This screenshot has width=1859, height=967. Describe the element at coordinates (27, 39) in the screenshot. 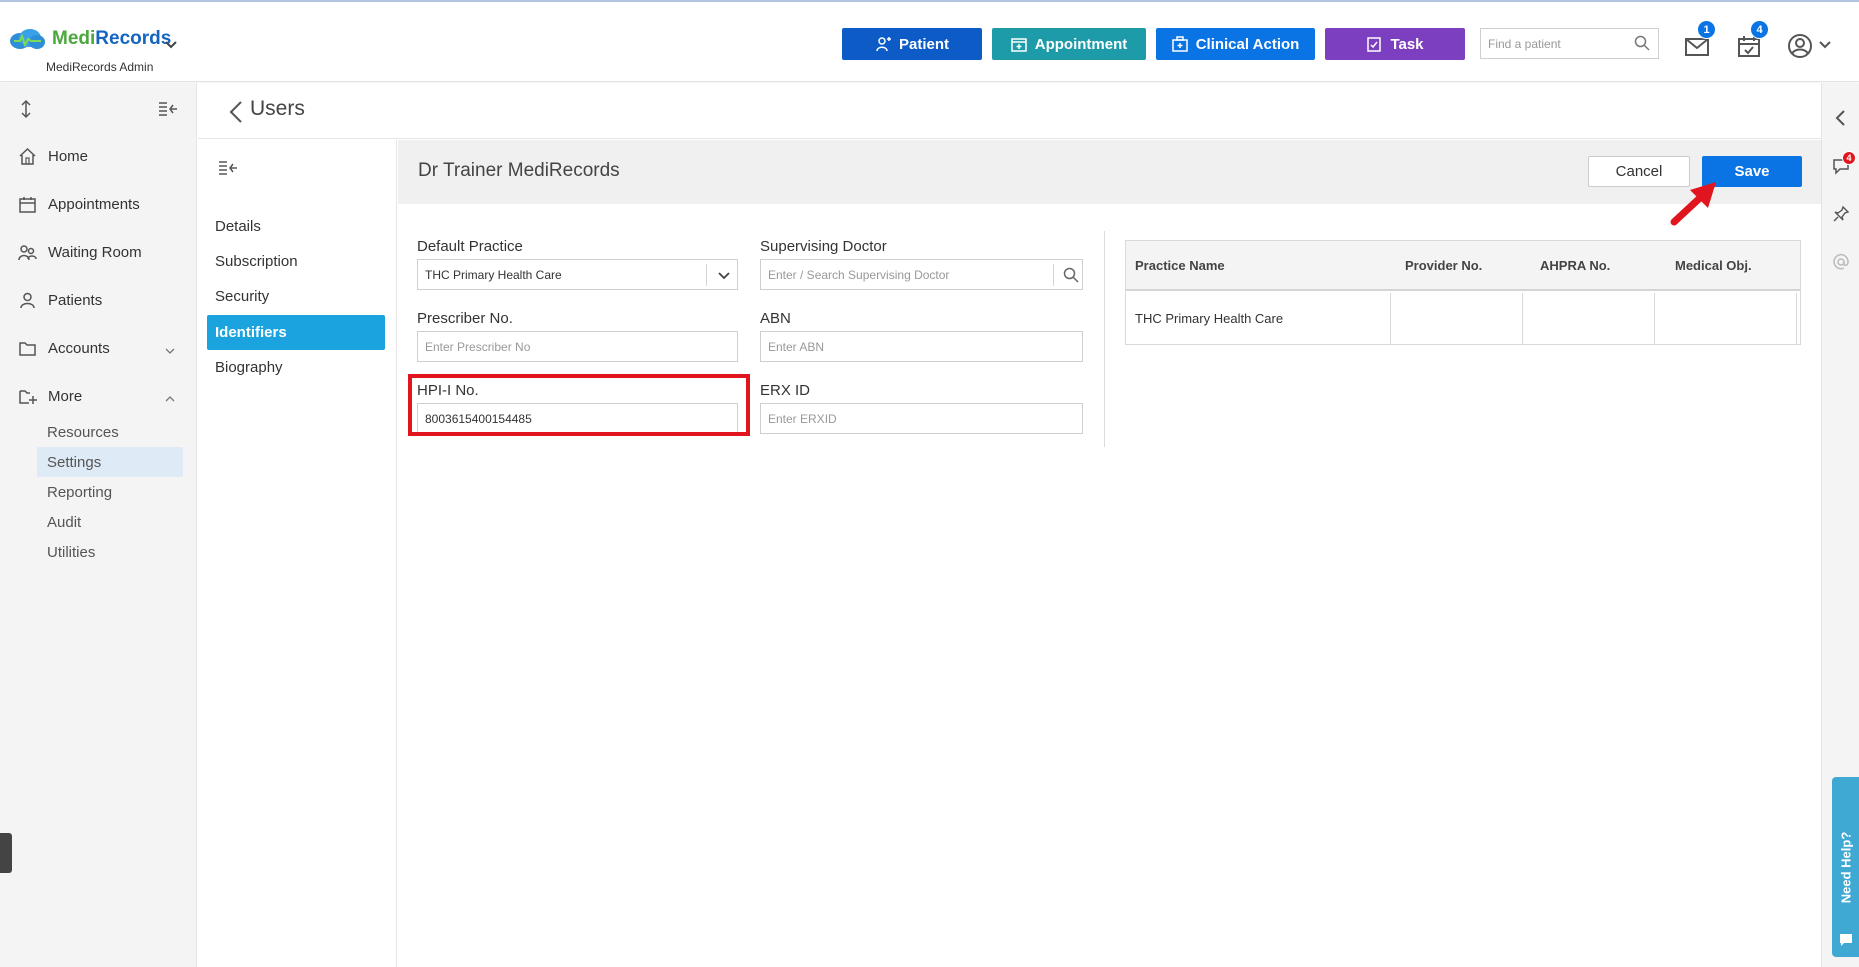

I see `cloud-logo-icon` at that location.